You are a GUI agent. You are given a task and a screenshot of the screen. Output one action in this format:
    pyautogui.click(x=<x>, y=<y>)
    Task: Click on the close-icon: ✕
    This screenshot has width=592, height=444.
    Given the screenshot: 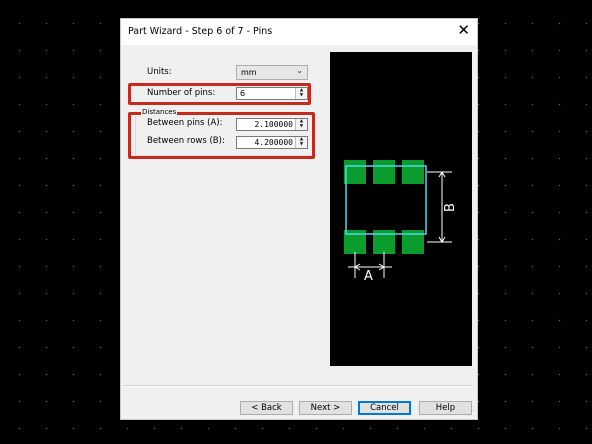 What is the action you would take?
    pyautogui.click(x=463, y=30)
    